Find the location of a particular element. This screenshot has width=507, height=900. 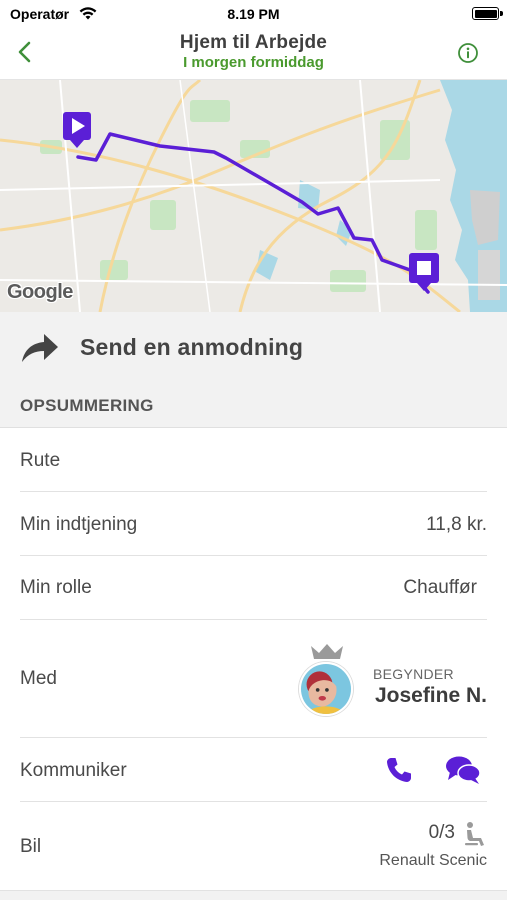

role-row: Min rolle Chauffør is located at coordinates (253, 588).